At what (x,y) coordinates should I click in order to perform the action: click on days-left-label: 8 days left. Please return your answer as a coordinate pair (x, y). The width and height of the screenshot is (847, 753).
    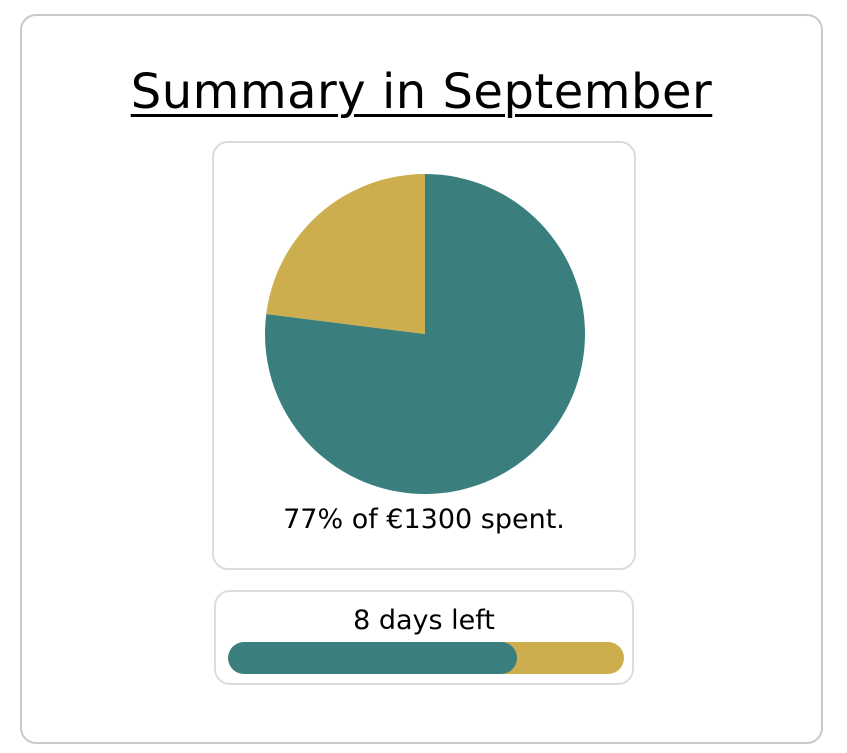
    Looking at the image, I should click on (424, 620).